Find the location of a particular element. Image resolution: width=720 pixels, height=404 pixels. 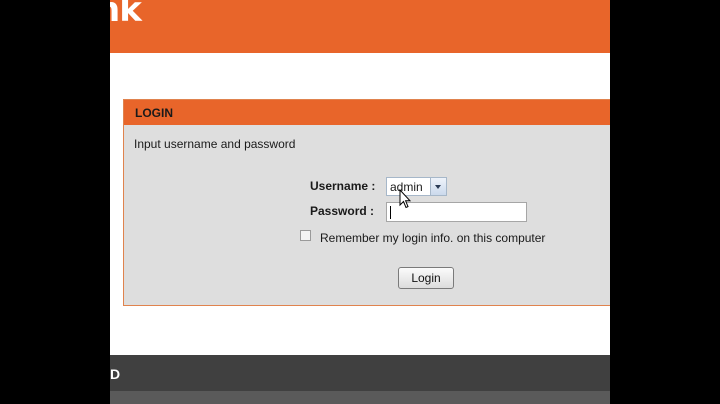

login-button: Login is located at coordinates (426, 278).